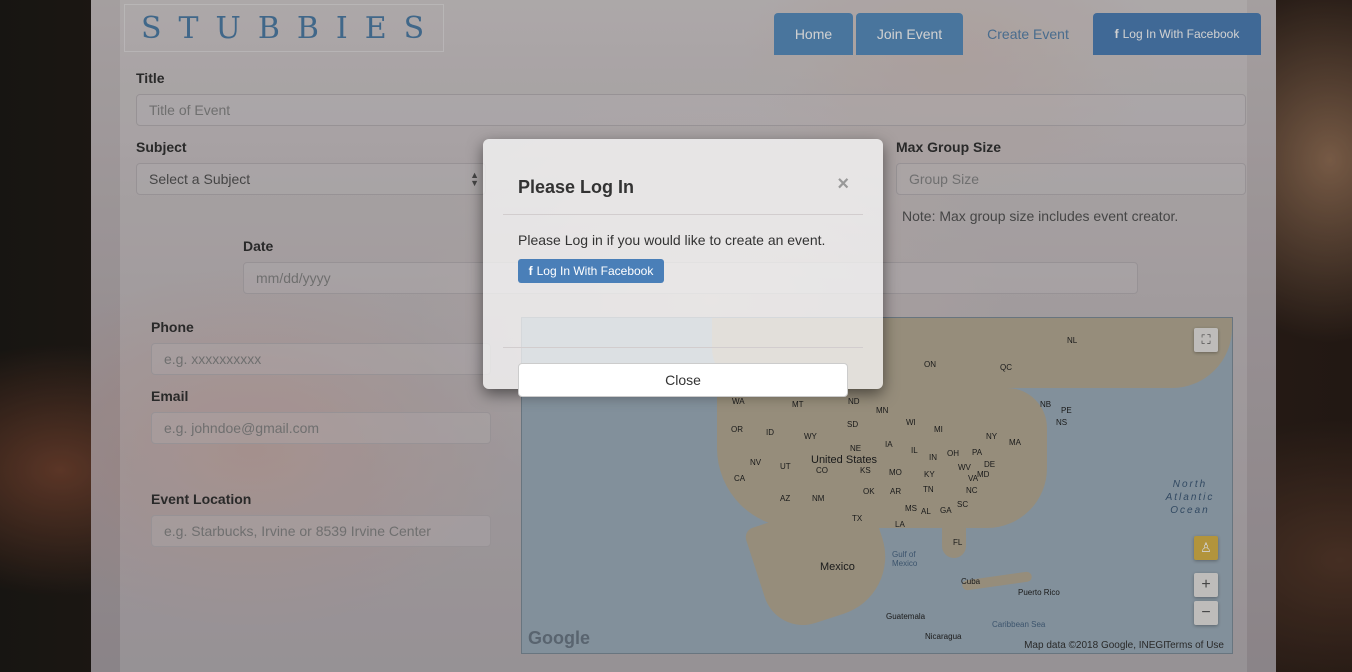 Image resolution: width=1352 pixels, height=672 pixels. What do you see at coordinates (683, 380) in the screenshot?
I see `close-button: Close` at bounding box center [683, 380].